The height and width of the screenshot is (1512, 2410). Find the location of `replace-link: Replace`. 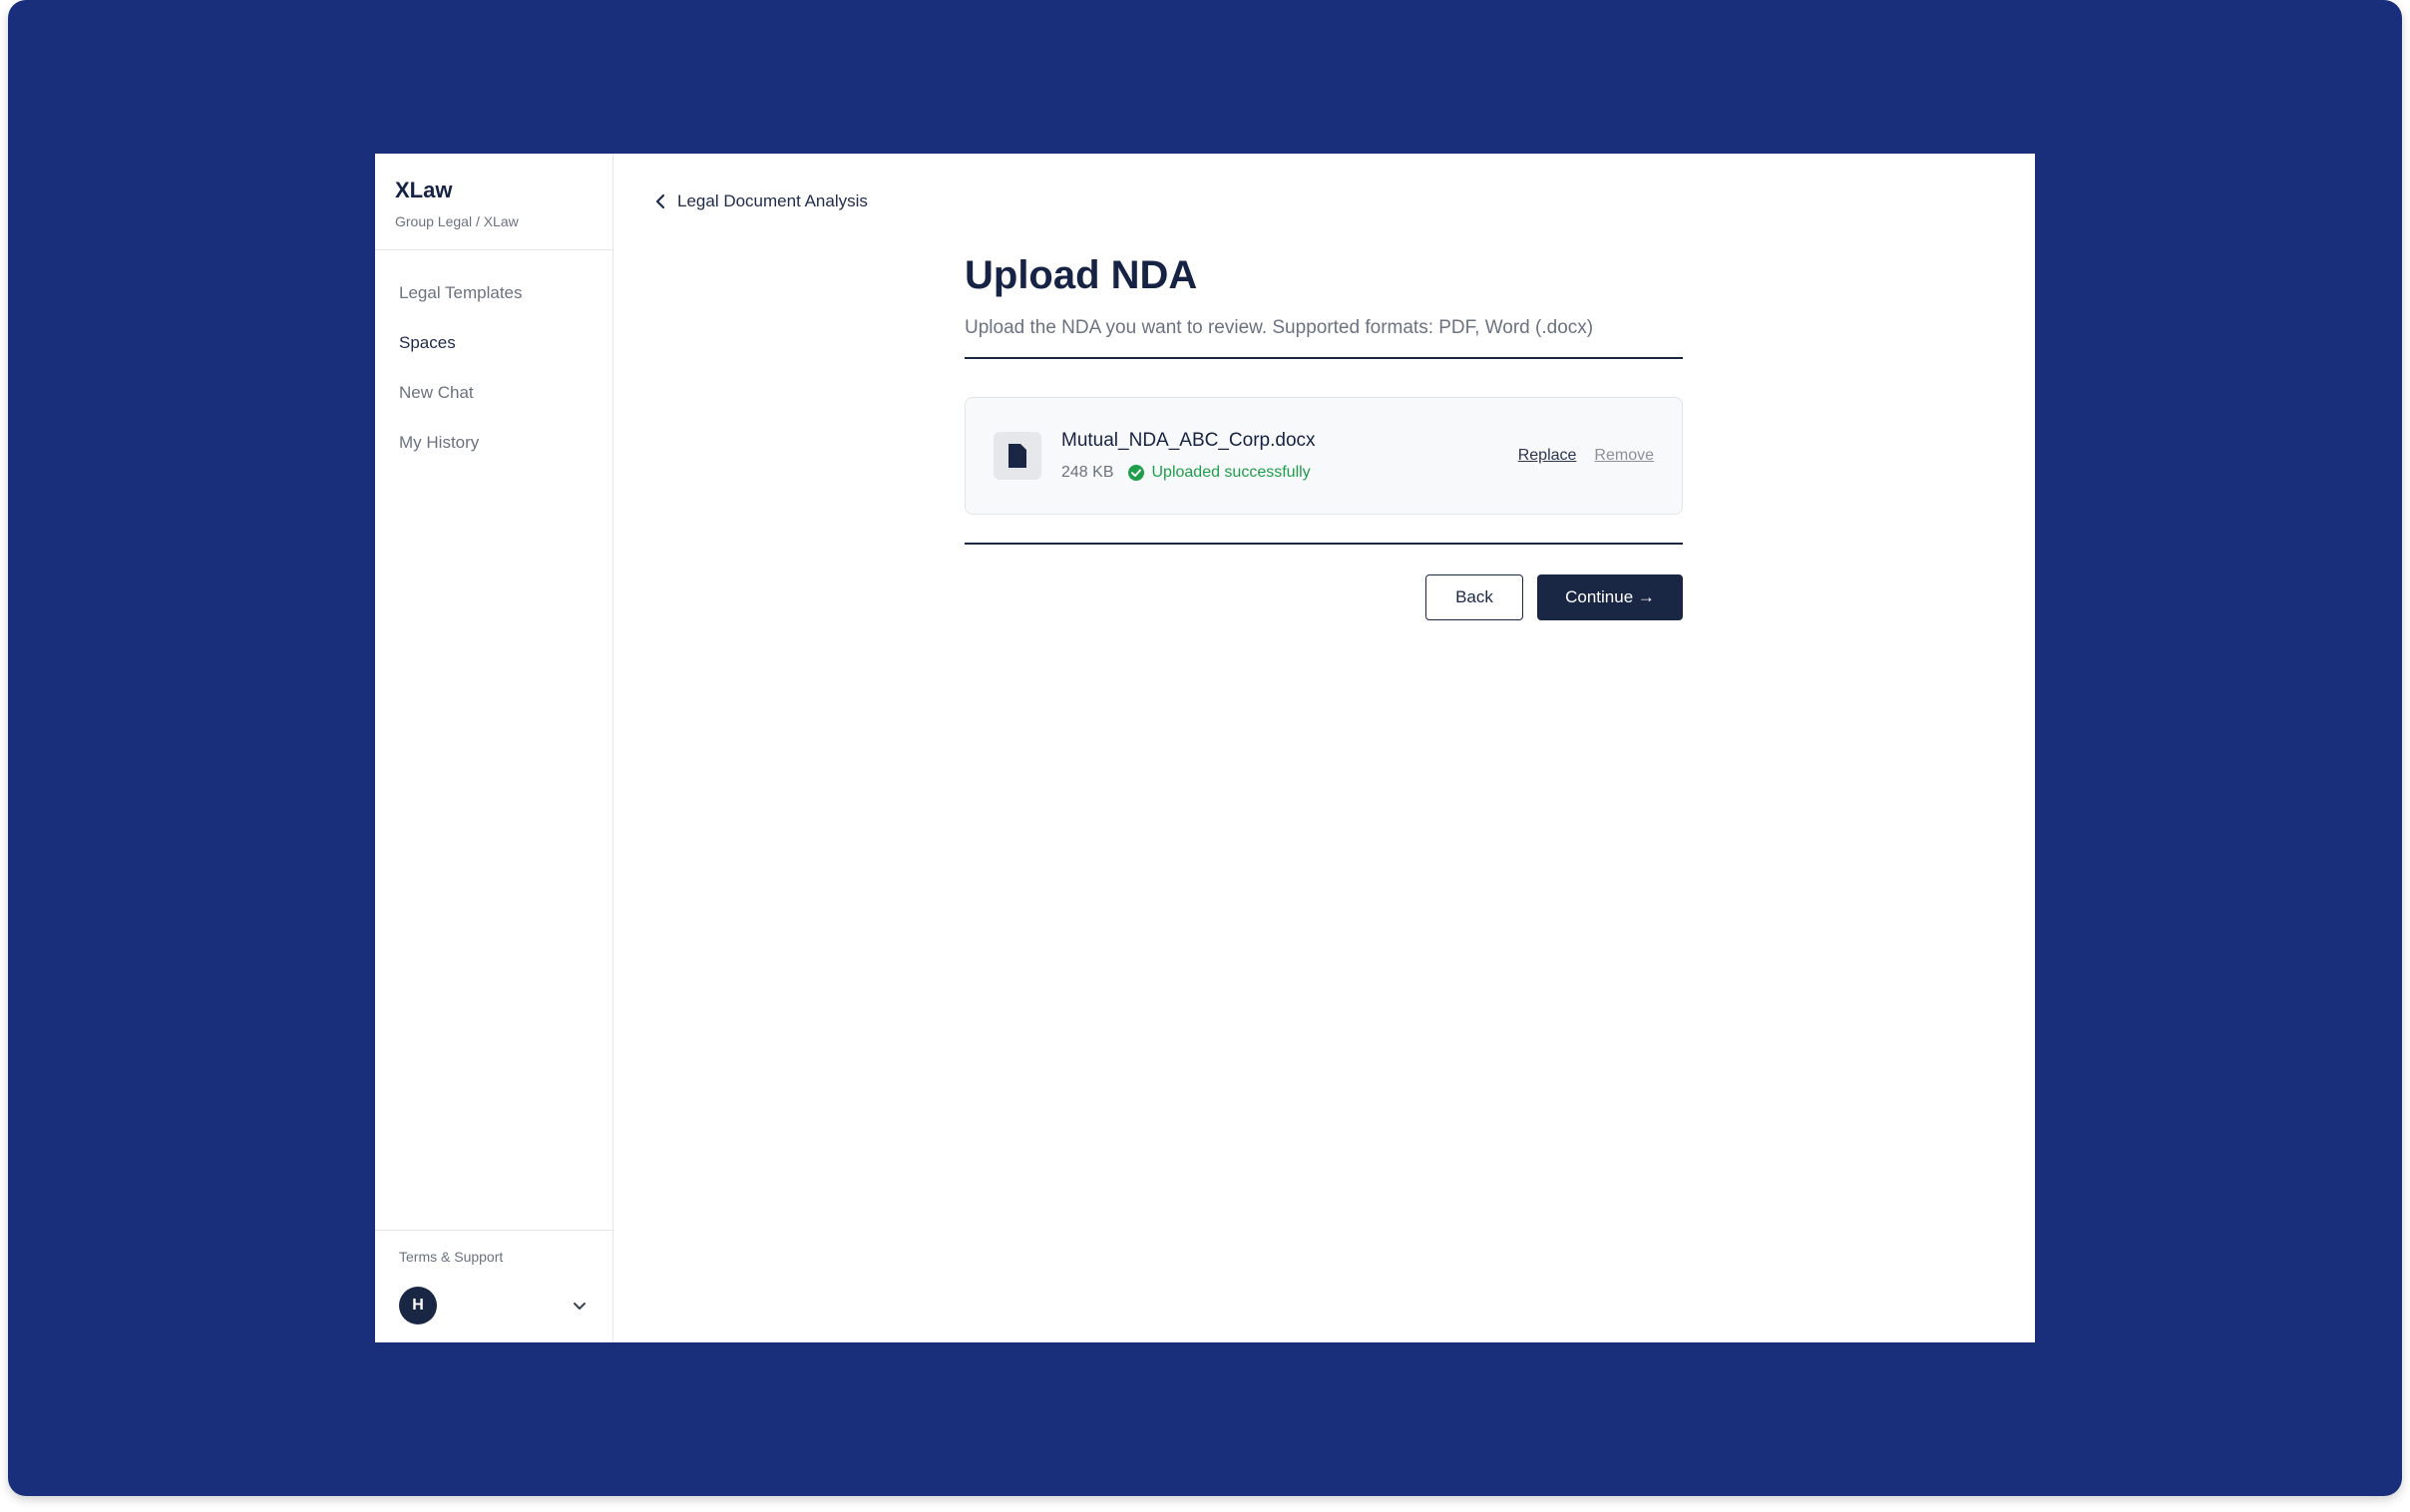

replace-link: Replace is located at coordinates (1547, 456).